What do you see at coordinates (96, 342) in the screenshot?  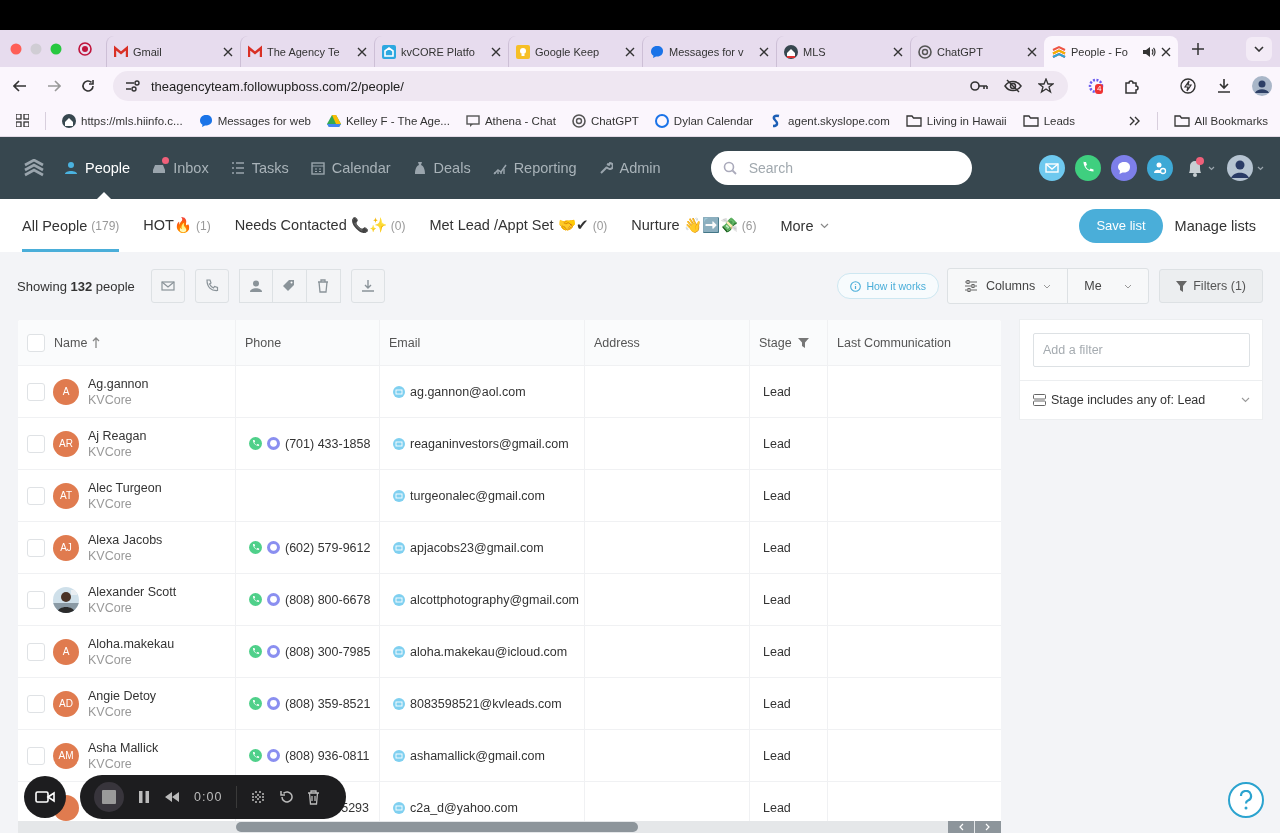 I see `sort-up-arrow-icon` at bounding box center [96, 342].